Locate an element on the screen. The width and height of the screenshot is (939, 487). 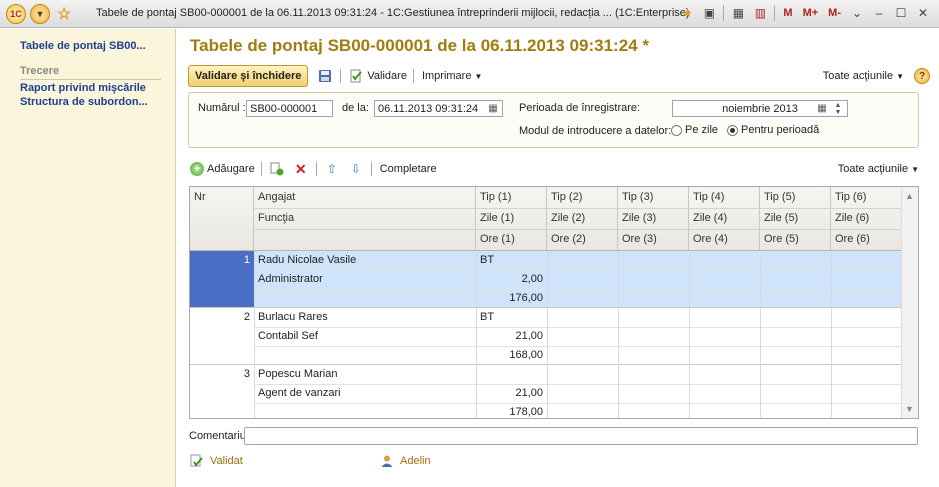
post-and-close-button: Validare şi închidere is located at coordinates (248, 76).